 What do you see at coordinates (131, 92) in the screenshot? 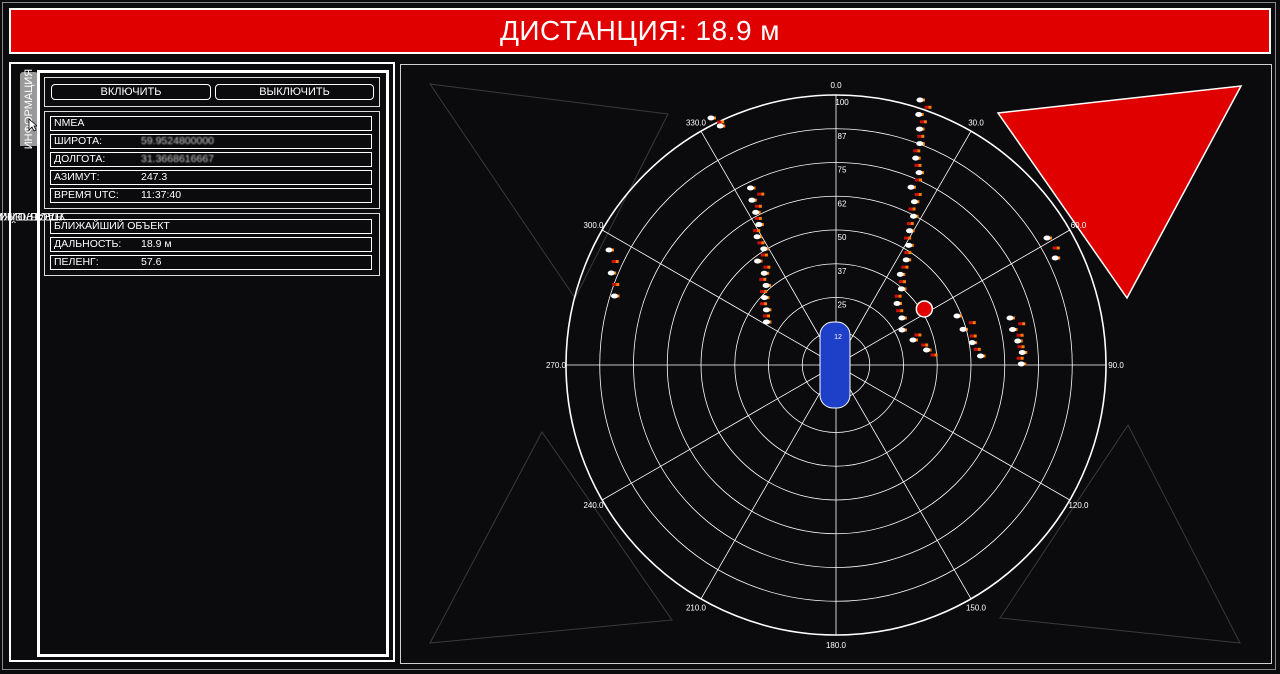
I see `enable-button: ВКЛЮЧИТЬ` at bounding box center [131, 92].